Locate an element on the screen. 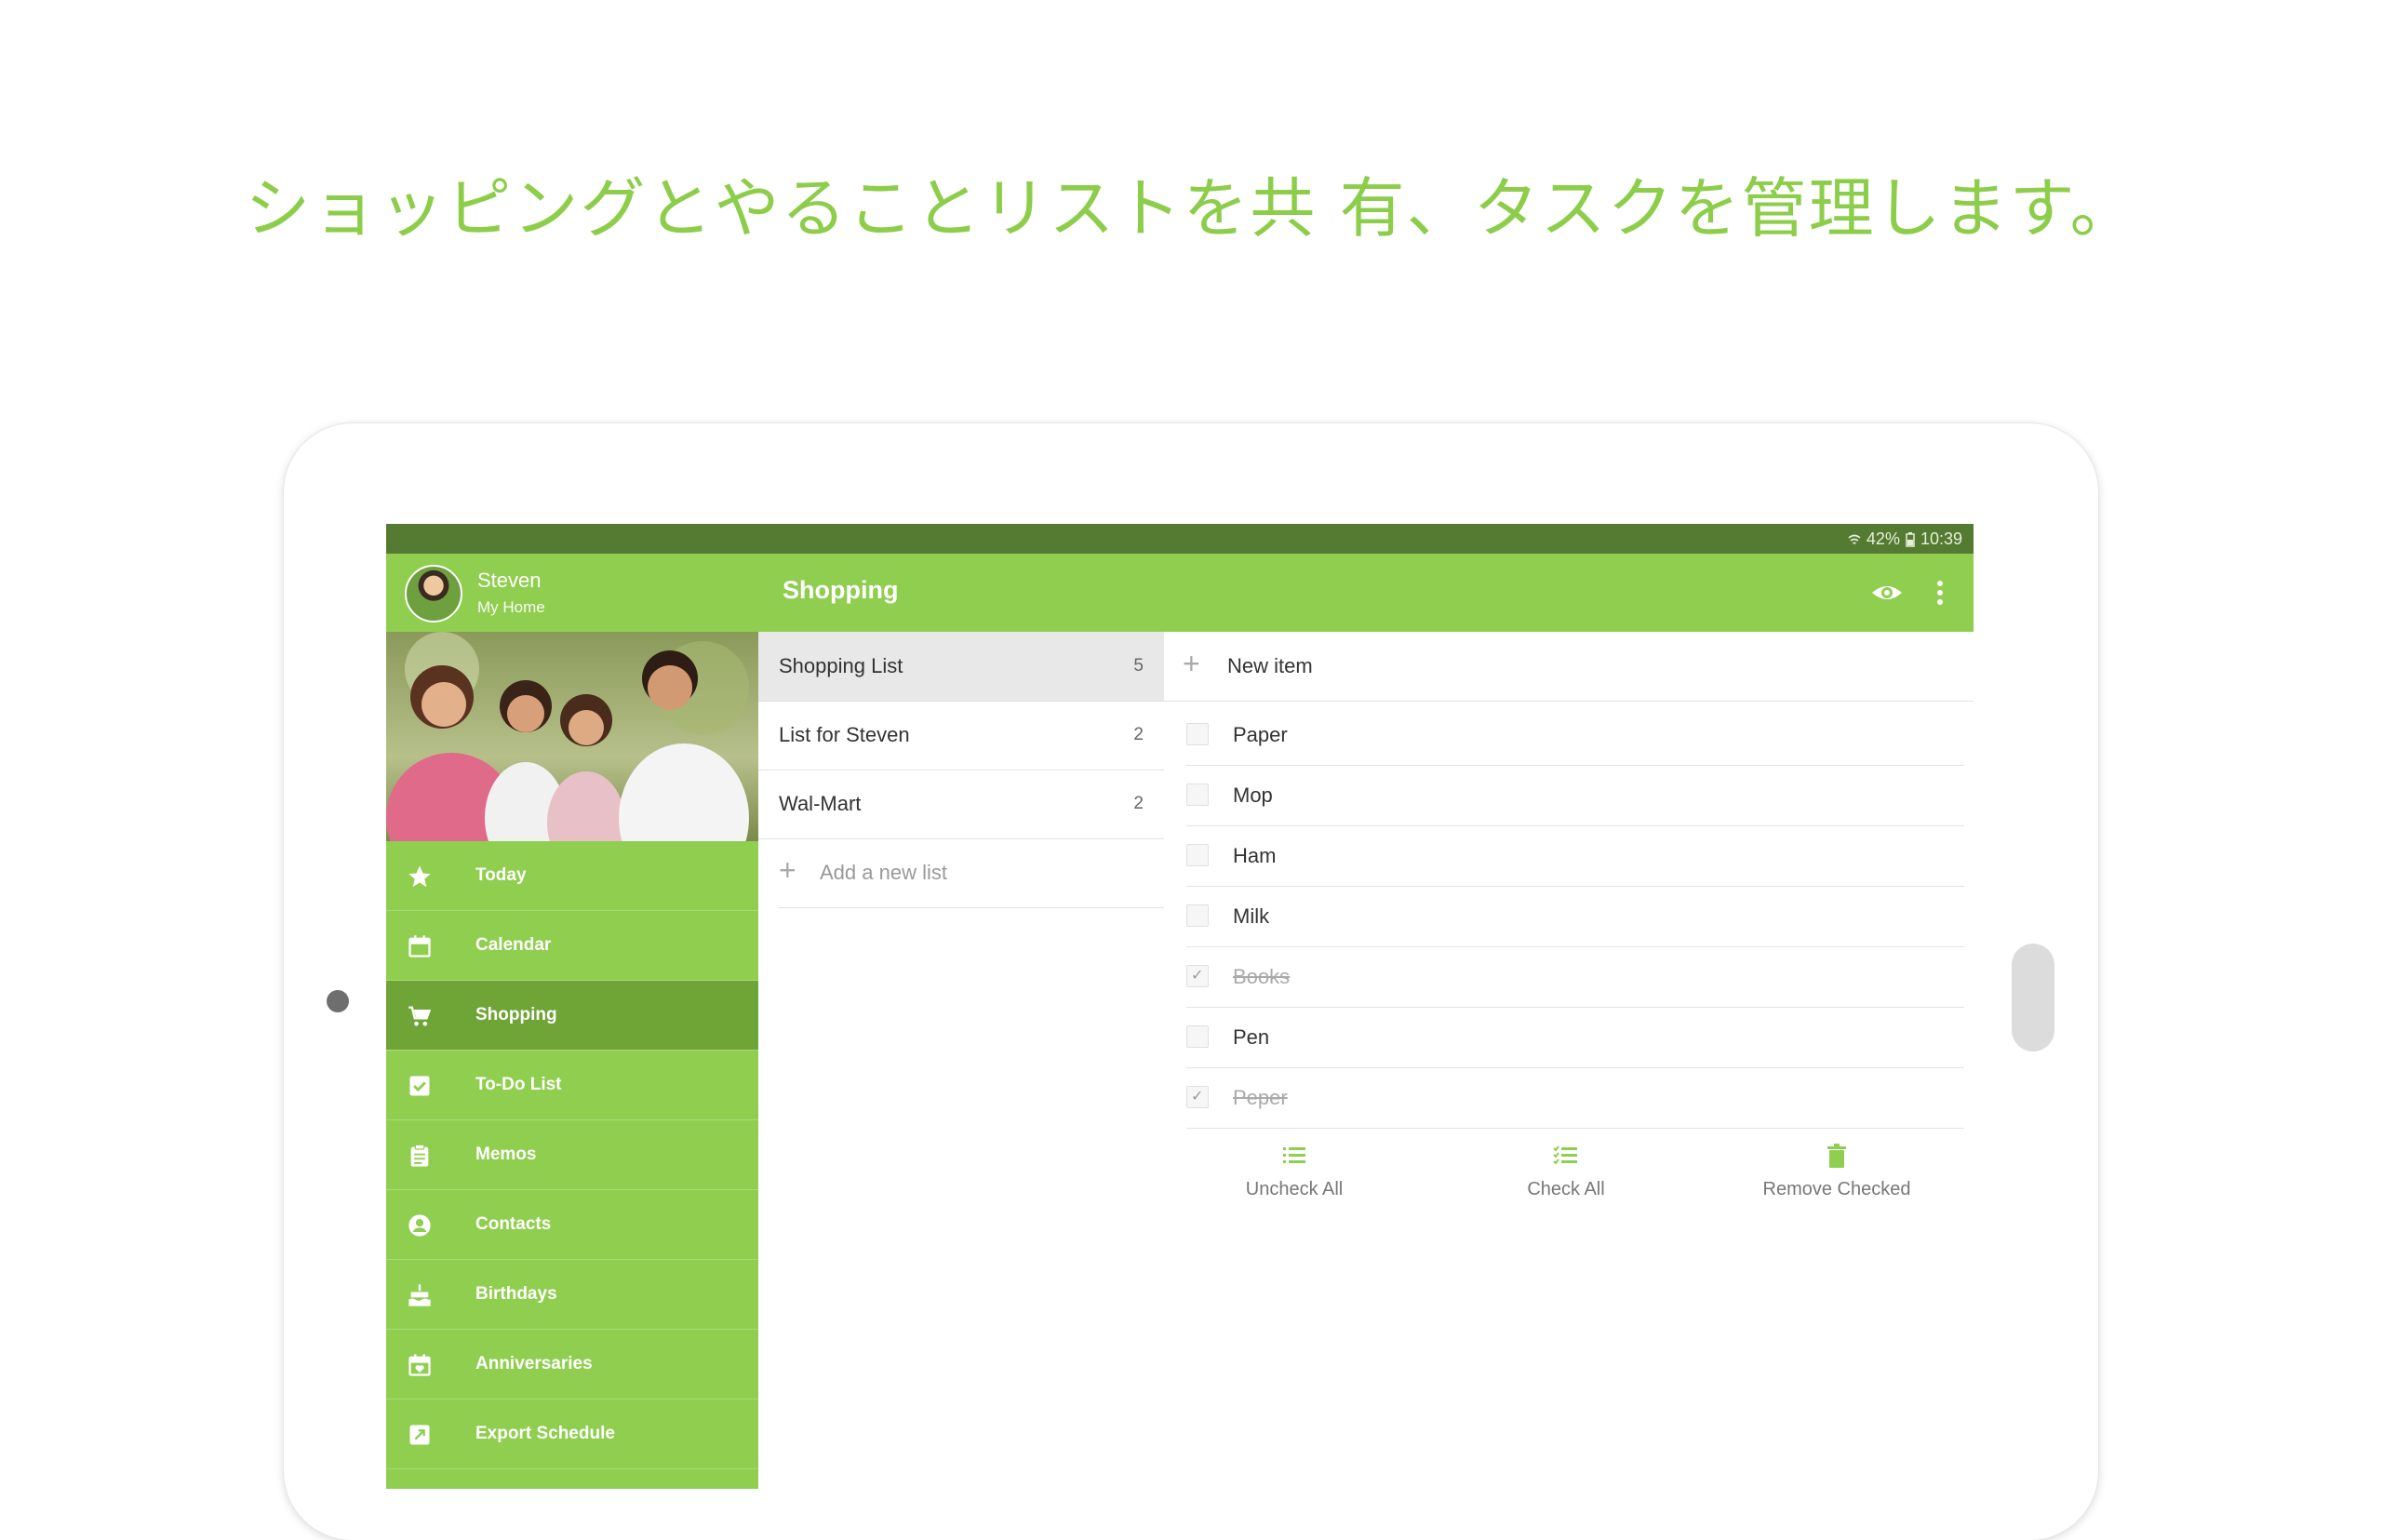  export-icon is located at coordinates (419, 1435).